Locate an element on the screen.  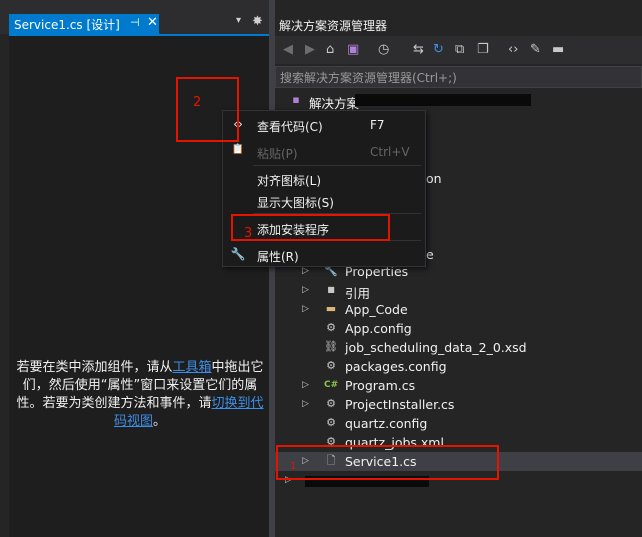
menu-item-label: 对齐图标(L) is located at coordinates (289, 181).